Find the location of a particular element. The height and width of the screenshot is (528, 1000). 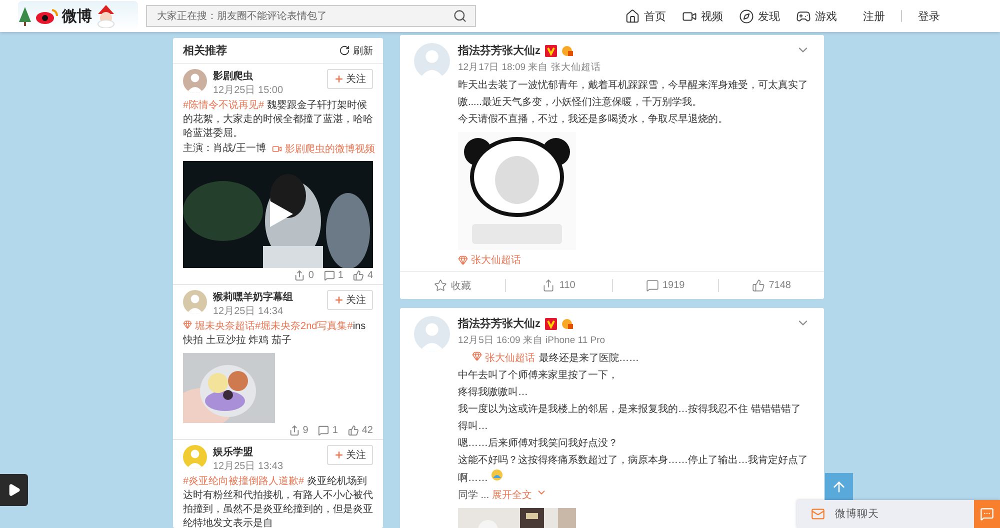

eye-icon is located at coordinates (47, 16).